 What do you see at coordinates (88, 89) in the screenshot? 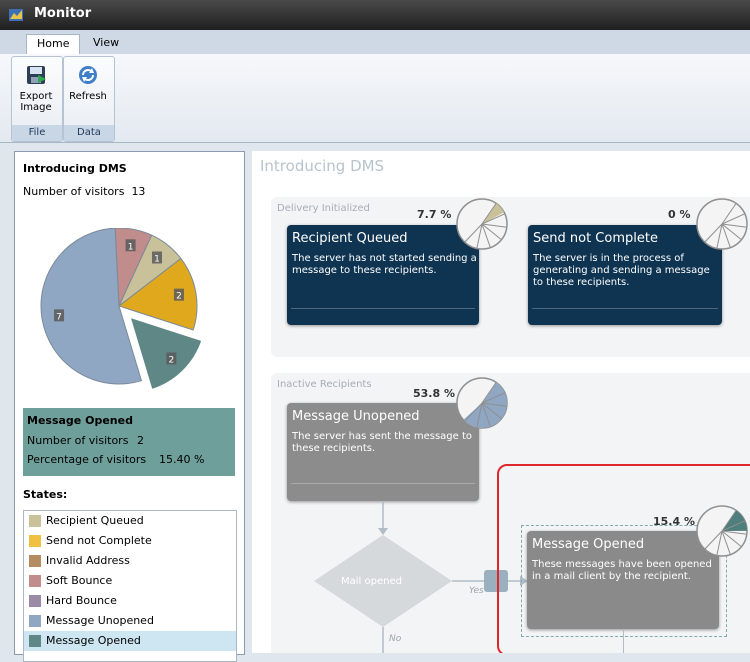
I see `refresh-button: Refresh` at bounding box center [88, 89].